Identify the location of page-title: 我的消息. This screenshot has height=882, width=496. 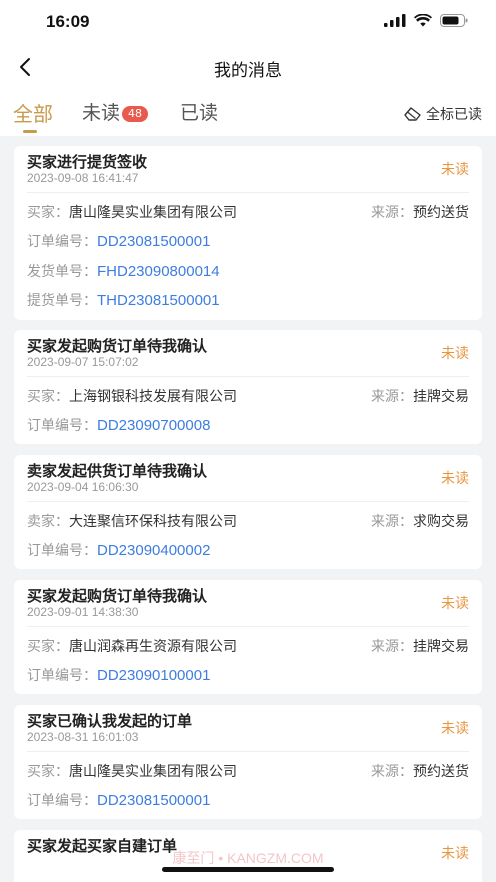
(248, 71).